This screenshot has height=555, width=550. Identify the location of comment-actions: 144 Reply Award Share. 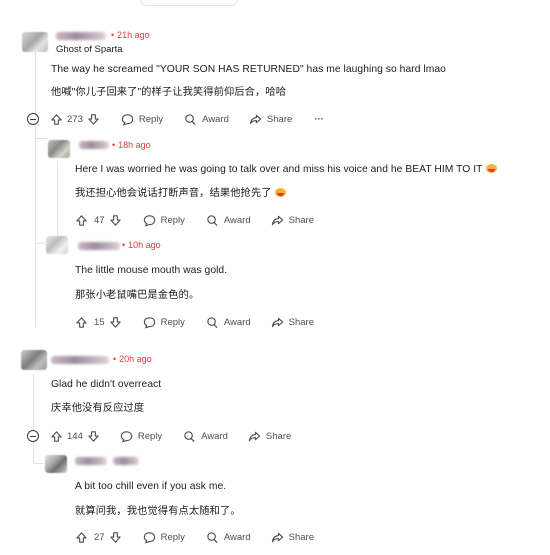
(170, 436).